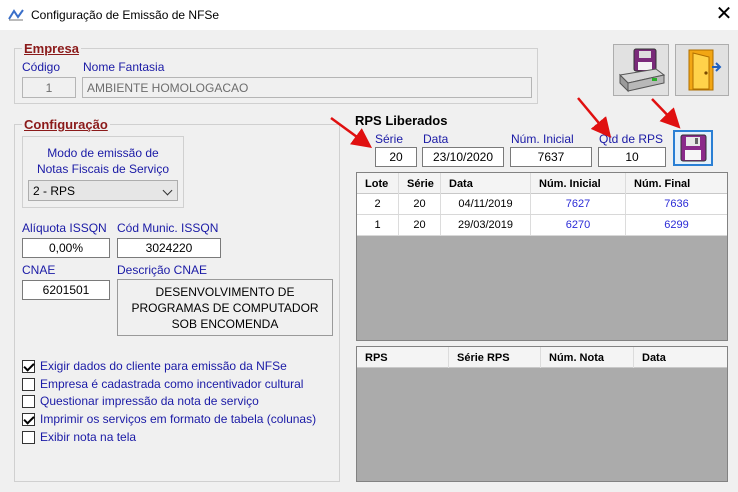 This screenshot has height=492, width=738. Describe the element at coordinates (666, 113) in the screenshot. I see `annotation-arrow-save` at that location.